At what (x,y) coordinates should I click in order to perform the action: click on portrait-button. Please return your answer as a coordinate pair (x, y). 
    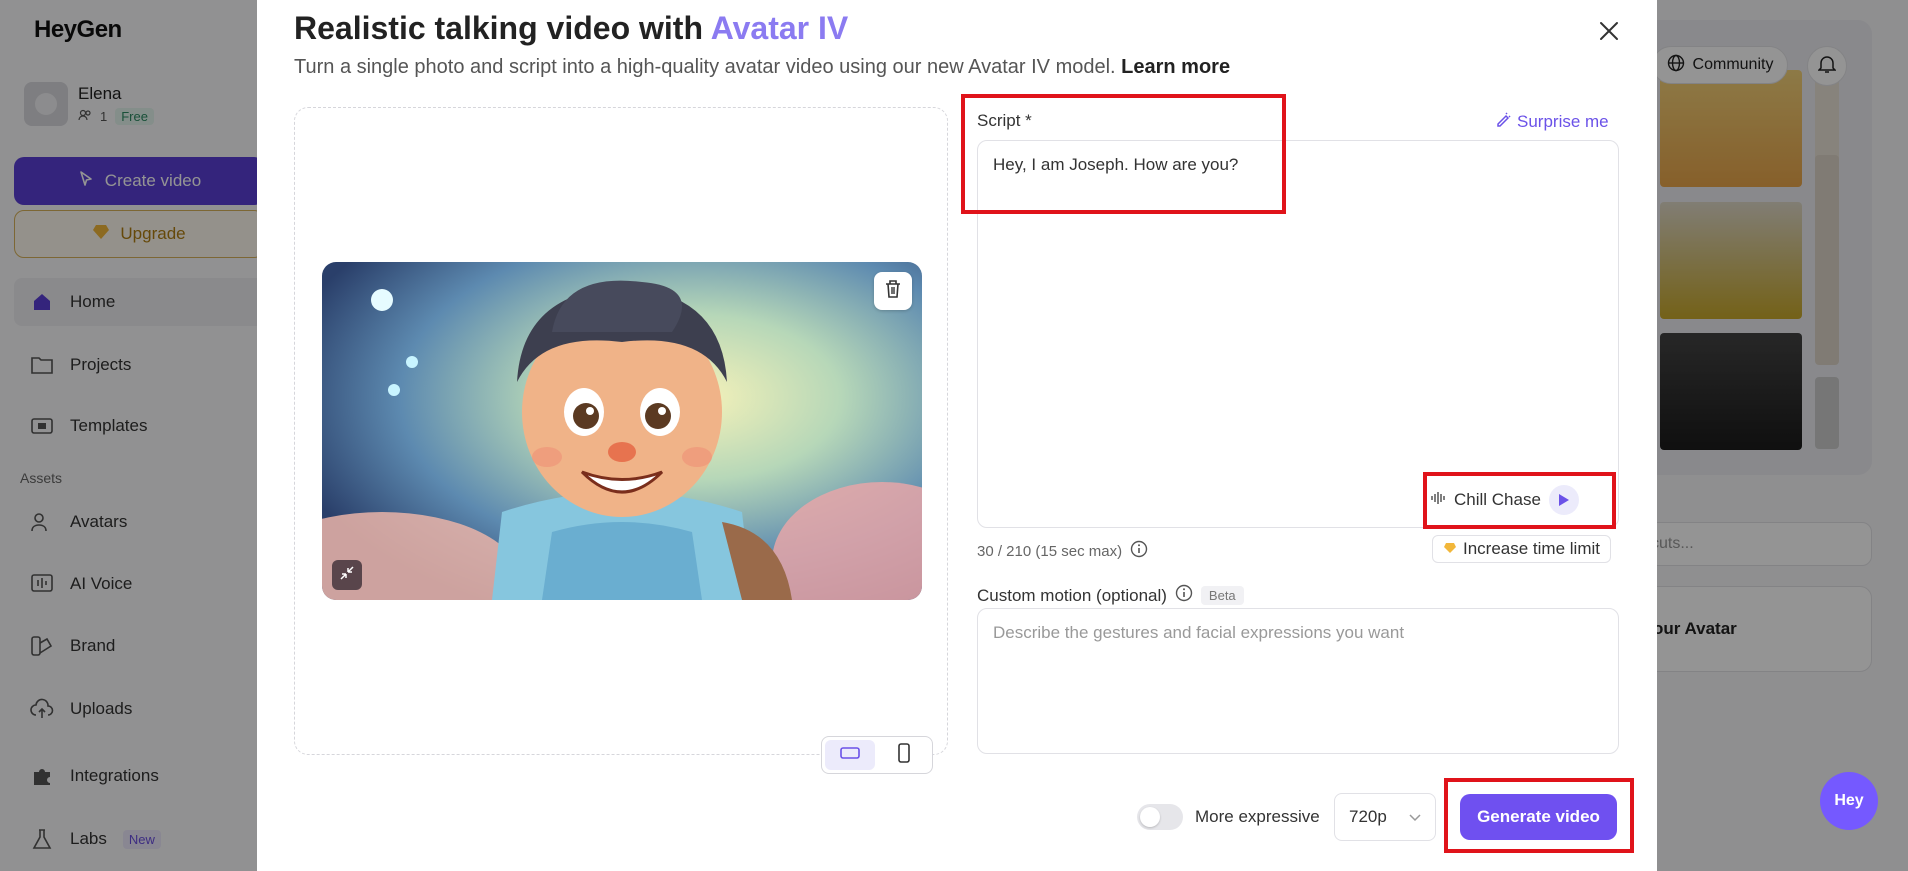
    Looking at the image, I should click on (904, 755).